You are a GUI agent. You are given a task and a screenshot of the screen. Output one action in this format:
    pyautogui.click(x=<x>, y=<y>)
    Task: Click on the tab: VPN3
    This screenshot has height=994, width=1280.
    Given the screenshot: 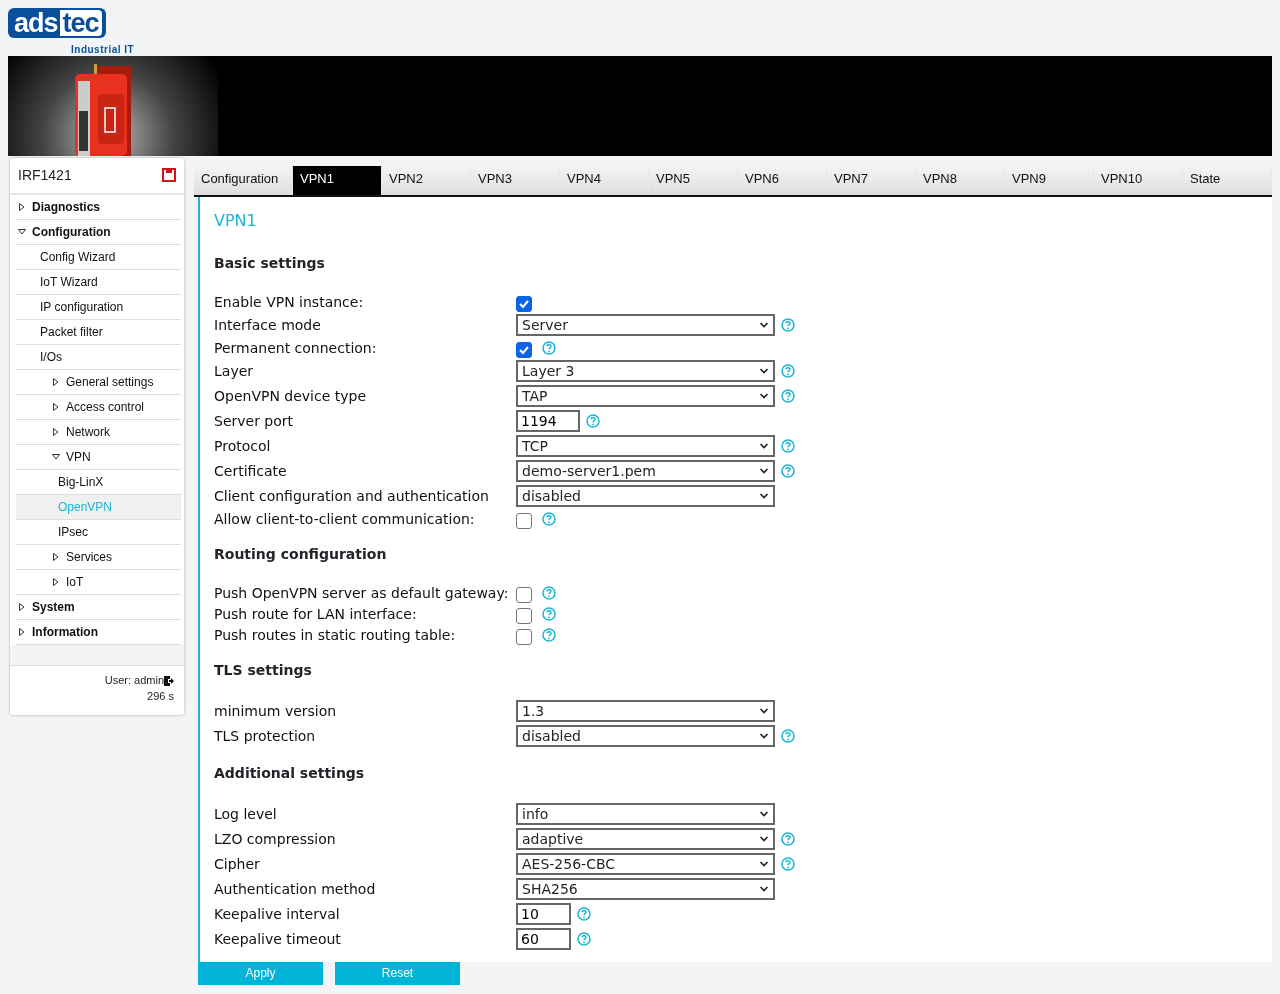 What is the action you would take?
    pyautogui.click(x=515, y=180)
    